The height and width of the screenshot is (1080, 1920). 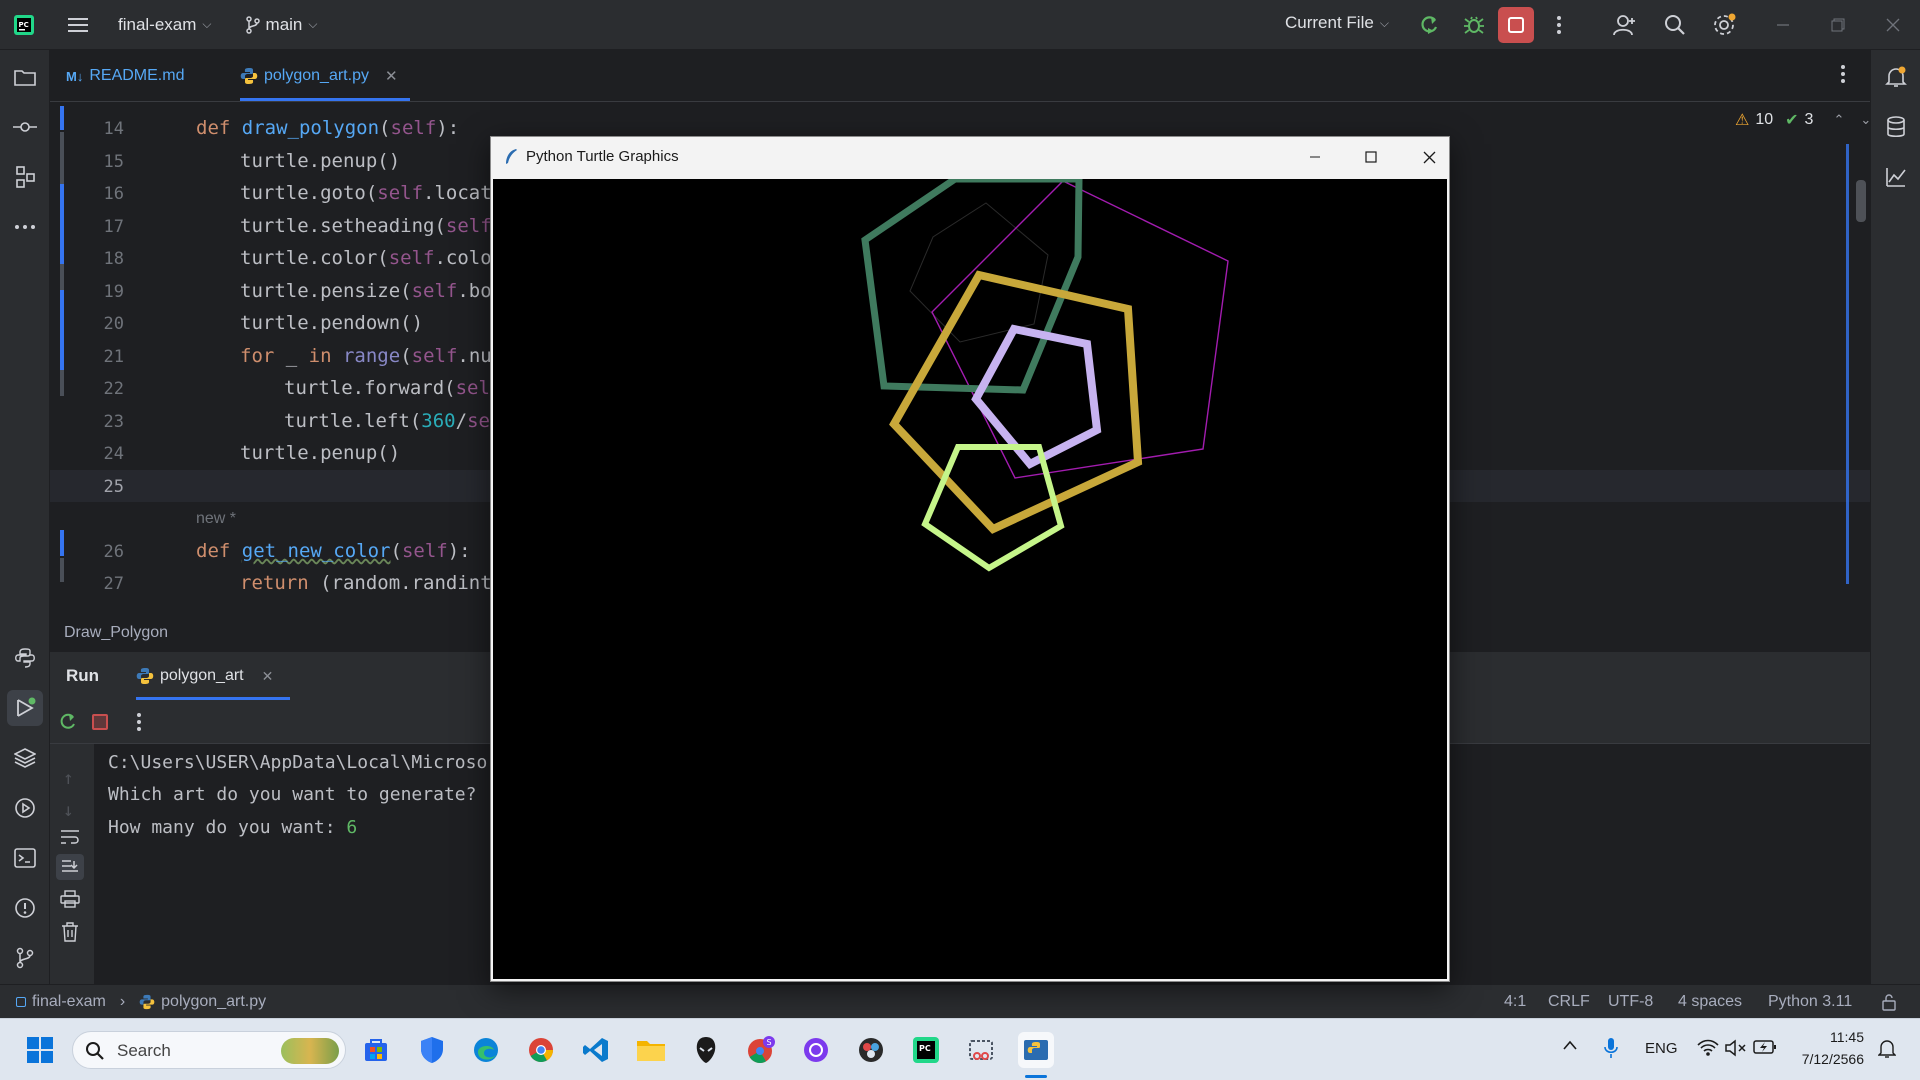 I want to click on console-prompt: How many do you want:, so click(x=227, y=827).